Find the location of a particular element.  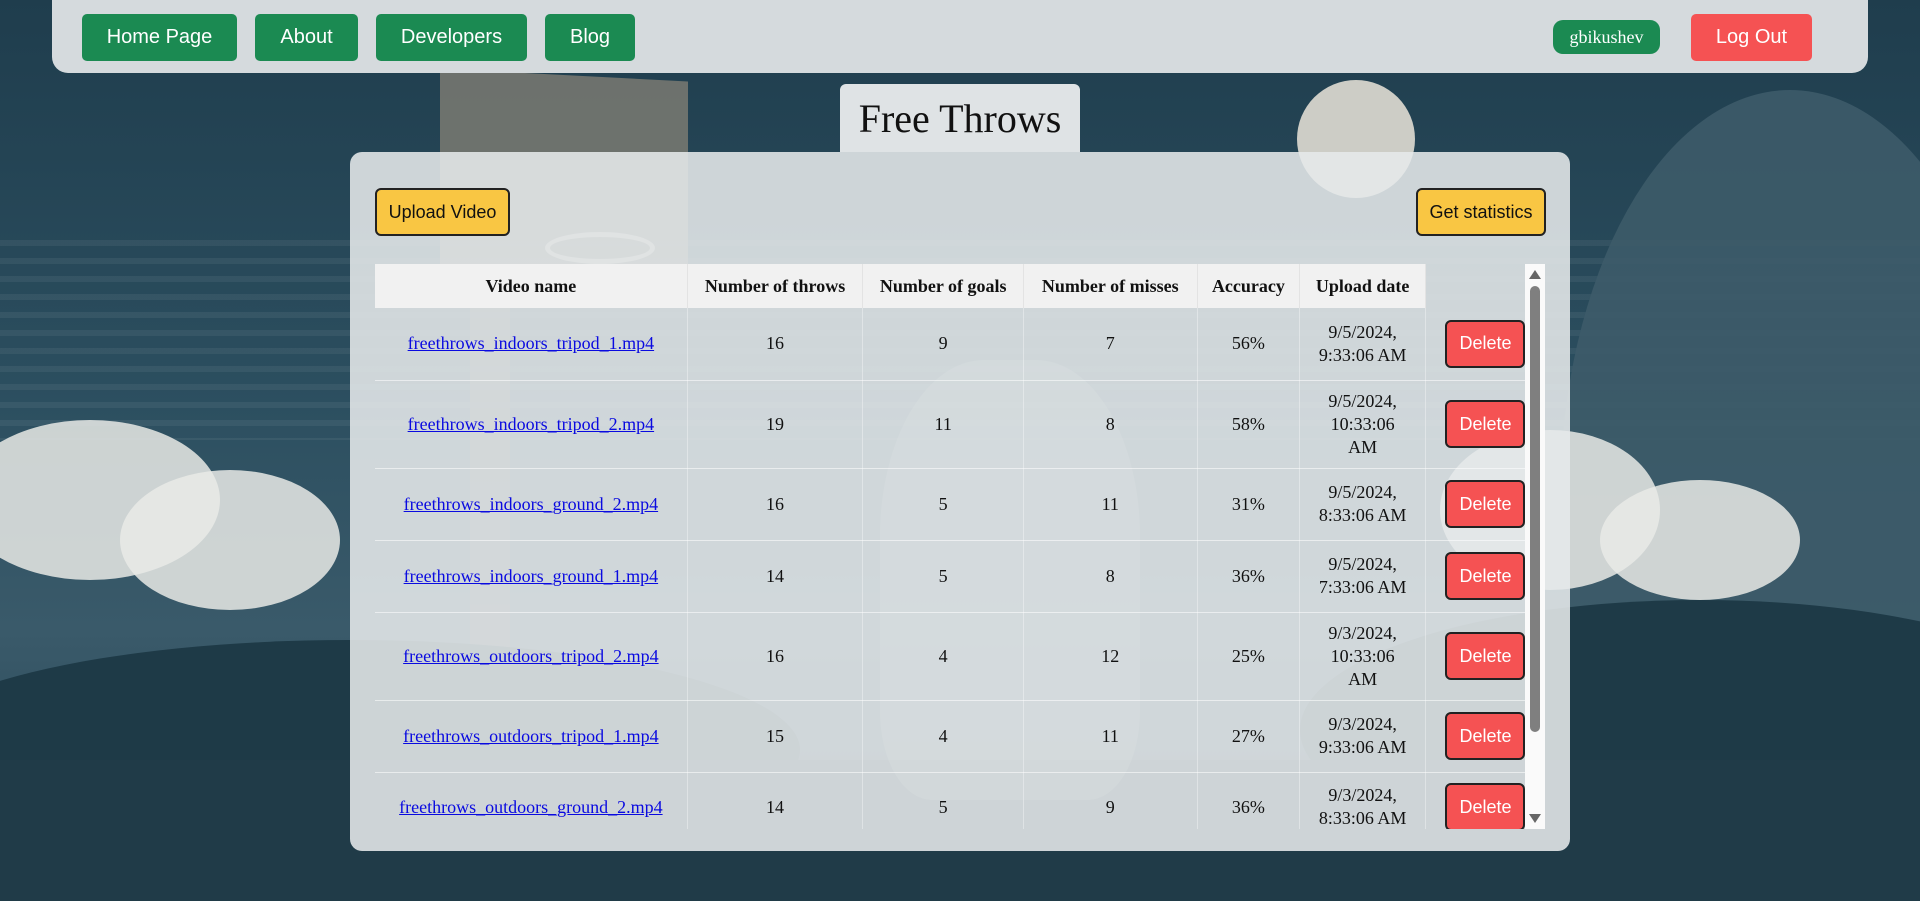

nav-home-button: Home Page is located at coordinates (159, 37).